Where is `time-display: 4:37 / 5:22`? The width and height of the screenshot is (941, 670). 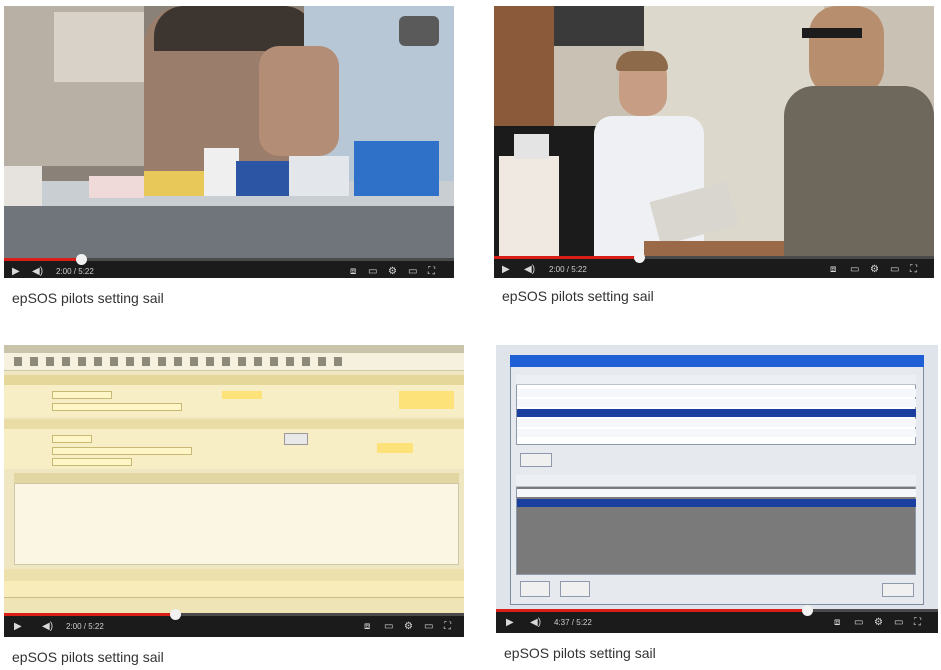 time-display: 4:37 / 5:22 is located at coordinates (573, 622).